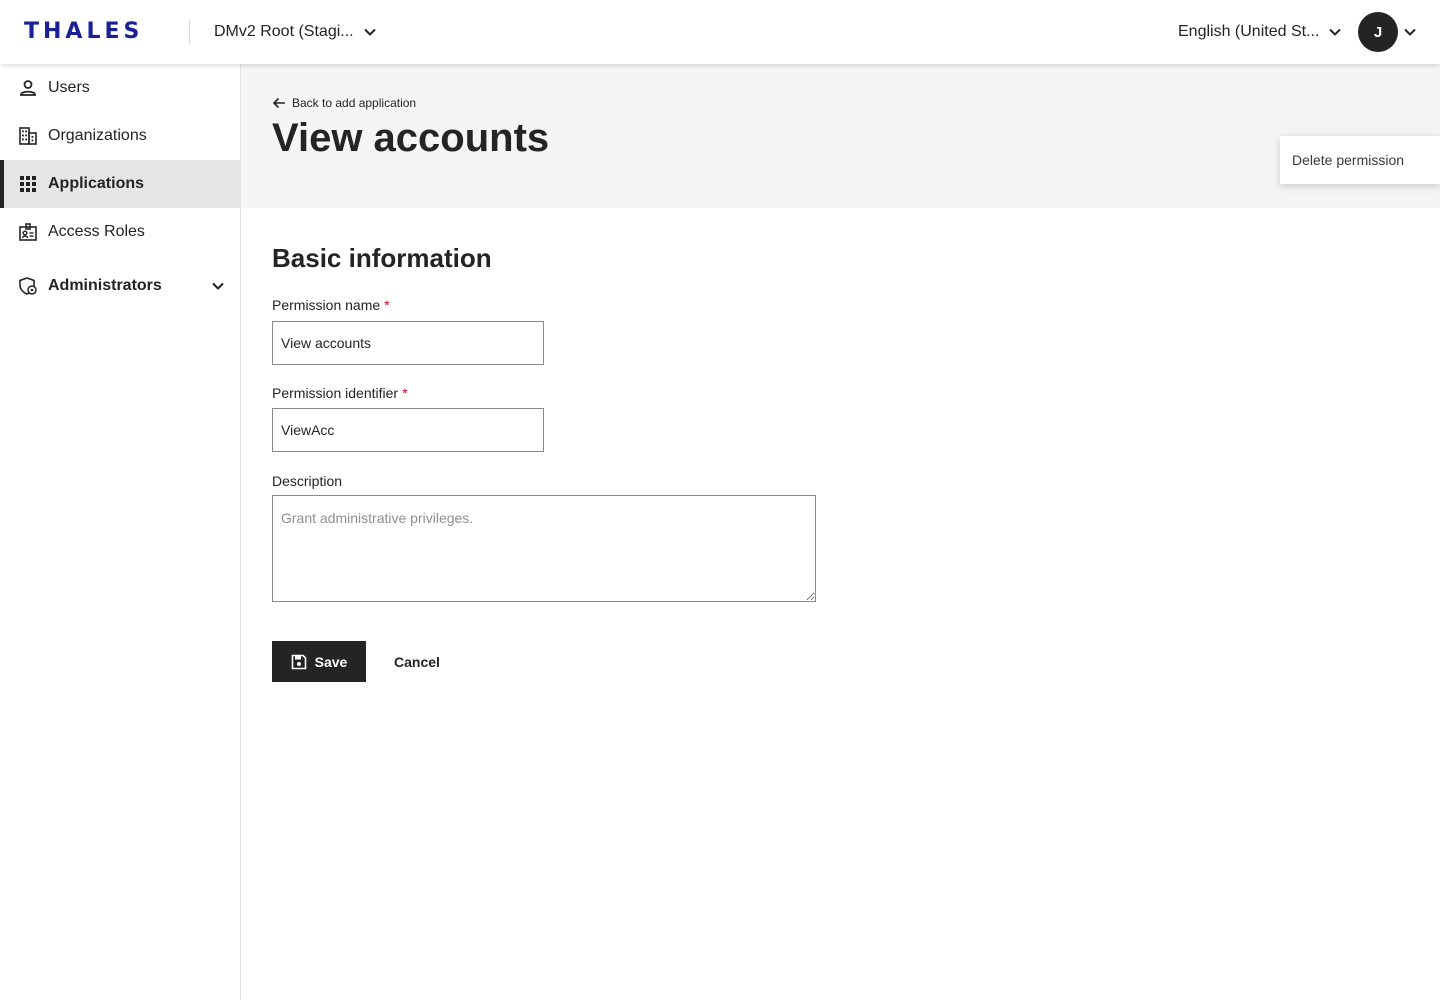  I want to click on save-icon, so click(298, 661).